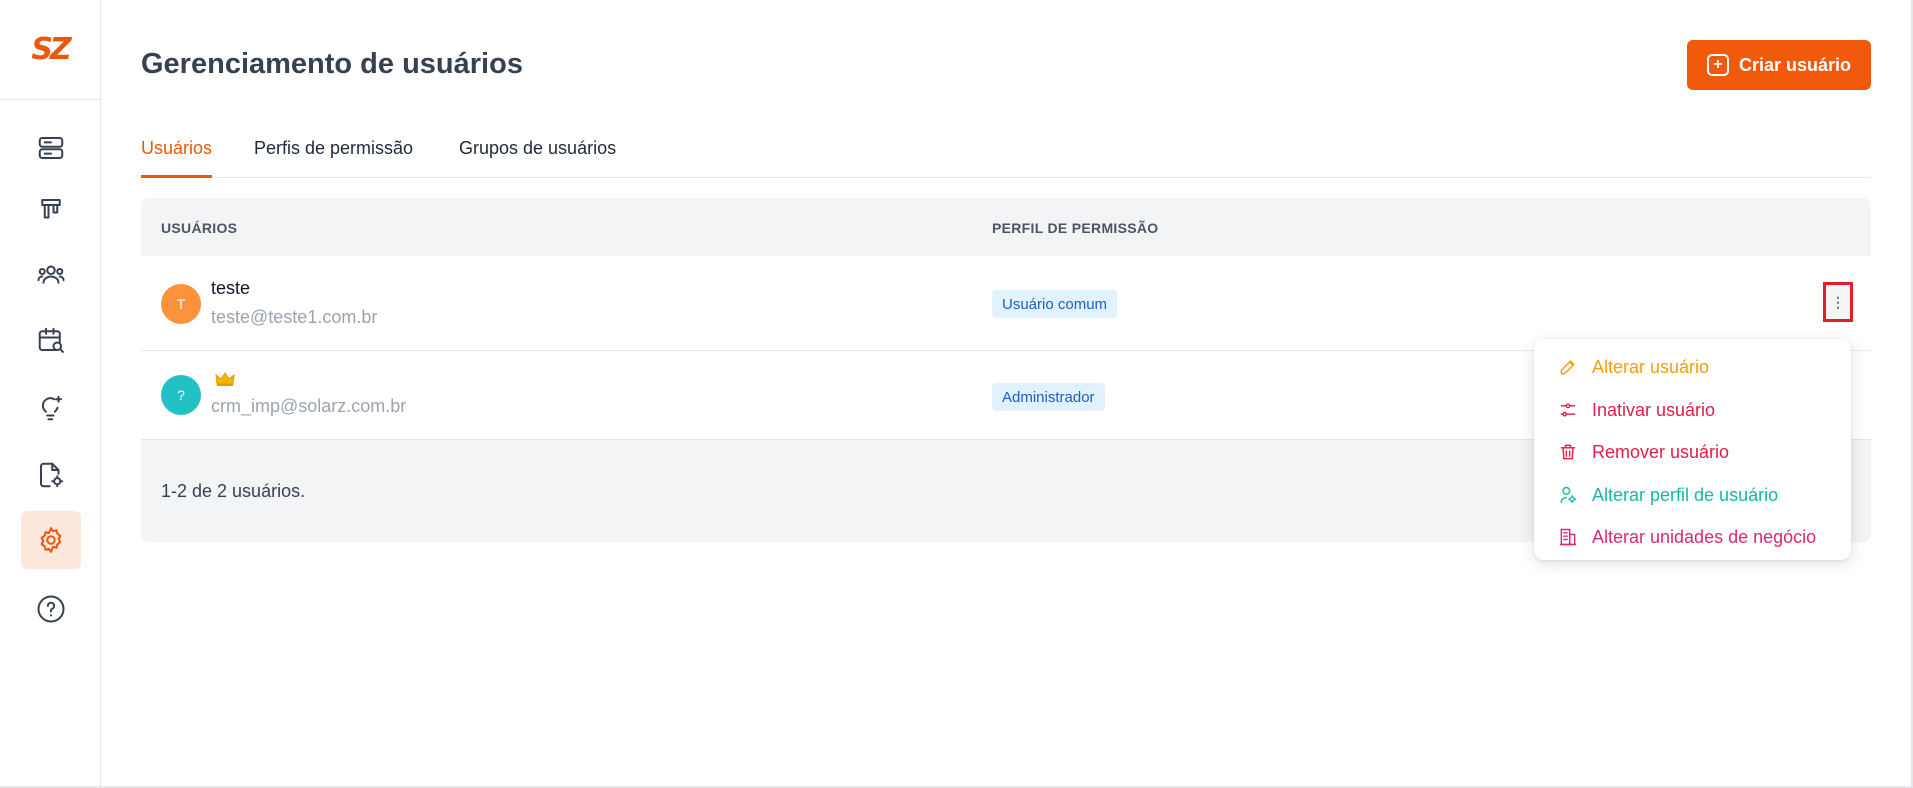 Image resolution: width=1913 pixels, height=788 pixels. What do you see at coordinates (181, 304) in the screenshot?
I see `avatar: T` at bounding box center [181, 304].